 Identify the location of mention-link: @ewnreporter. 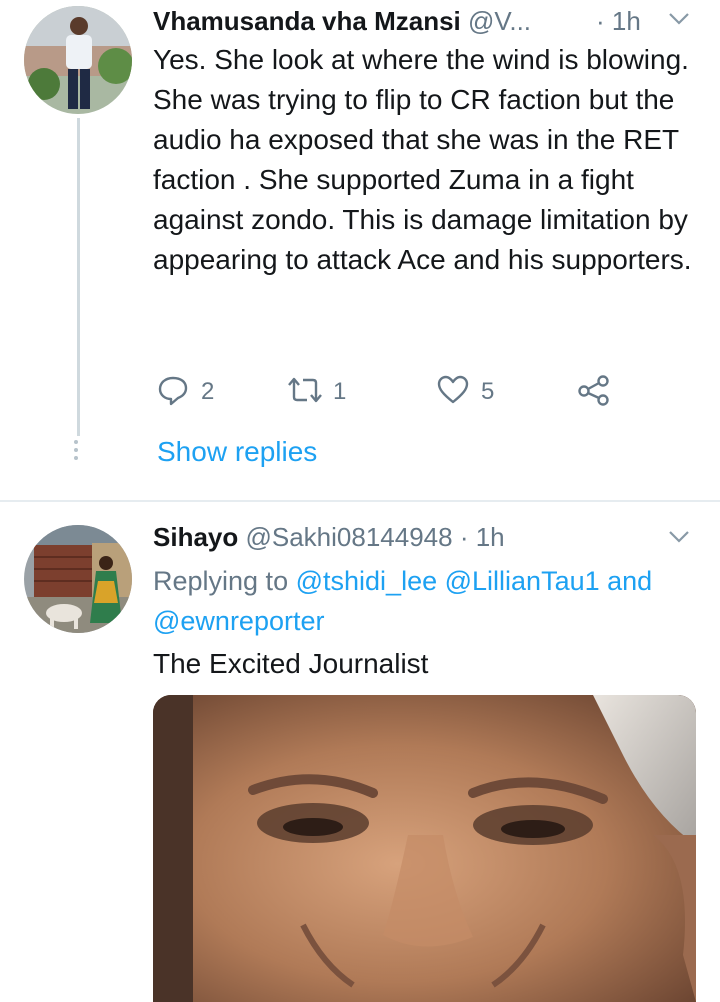
(238, 621).